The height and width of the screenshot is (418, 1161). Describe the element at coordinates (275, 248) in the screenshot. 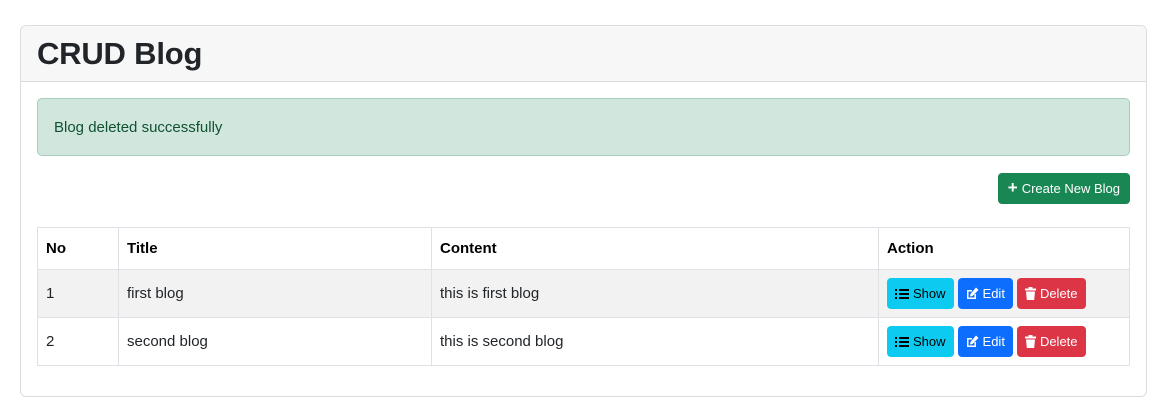

I see `column-header-title: Title` at that location.